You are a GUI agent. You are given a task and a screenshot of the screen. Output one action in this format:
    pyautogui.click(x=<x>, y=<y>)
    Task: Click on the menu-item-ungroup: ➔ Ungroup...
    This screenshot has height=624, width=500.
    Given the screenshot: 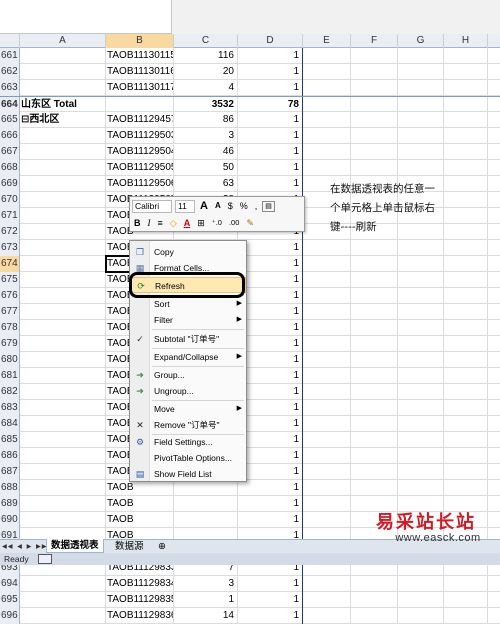 What is the action you would take?
    pyautogui.click(x=188, y=391)
    